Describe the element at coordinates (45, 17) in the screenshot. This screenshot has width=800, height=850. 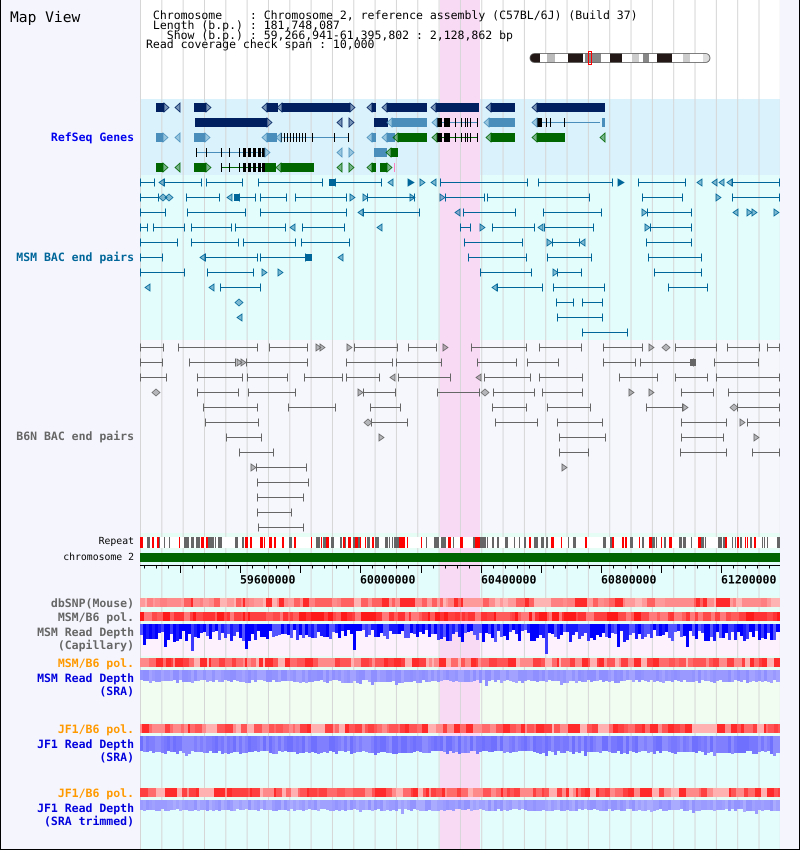
I see `view-title: Map View` at that location.